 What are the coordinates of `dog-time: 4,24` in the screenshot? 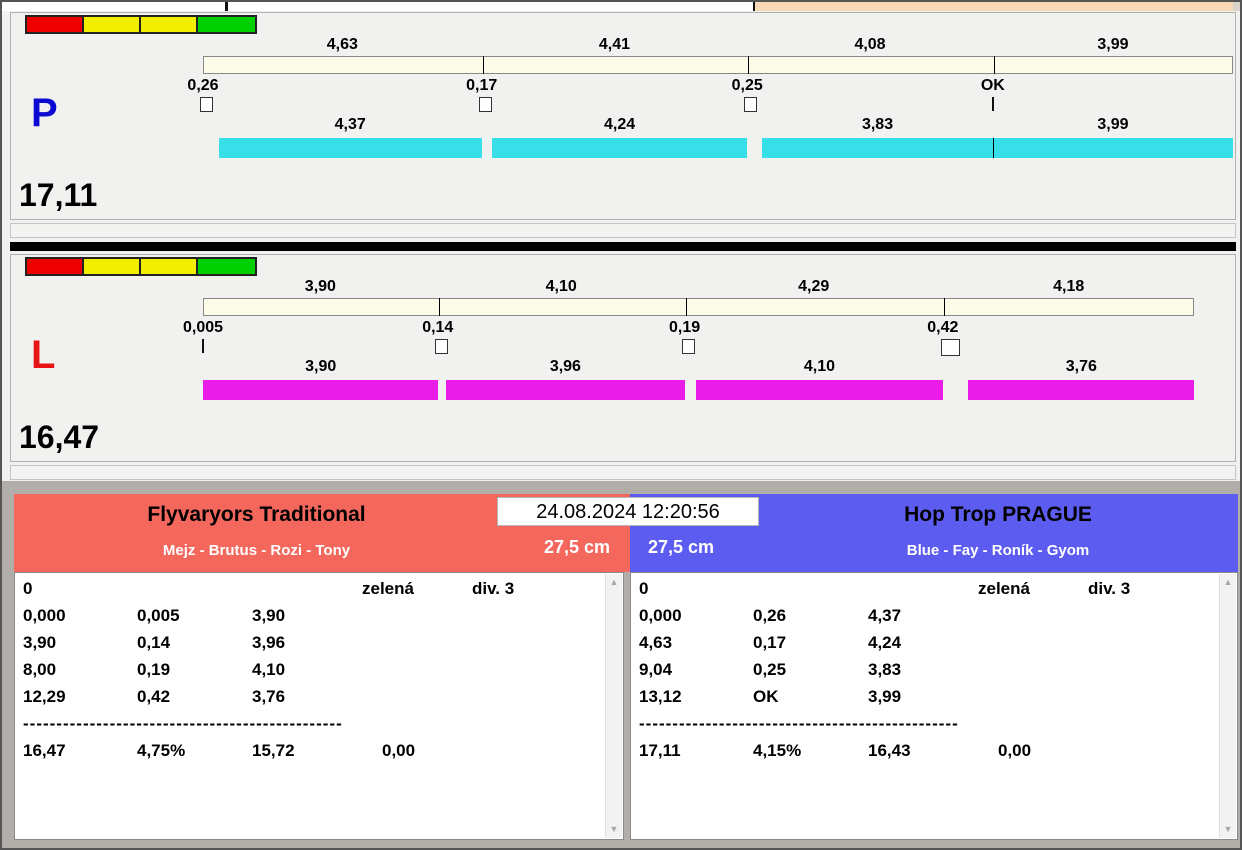 It's located at (885, 642).